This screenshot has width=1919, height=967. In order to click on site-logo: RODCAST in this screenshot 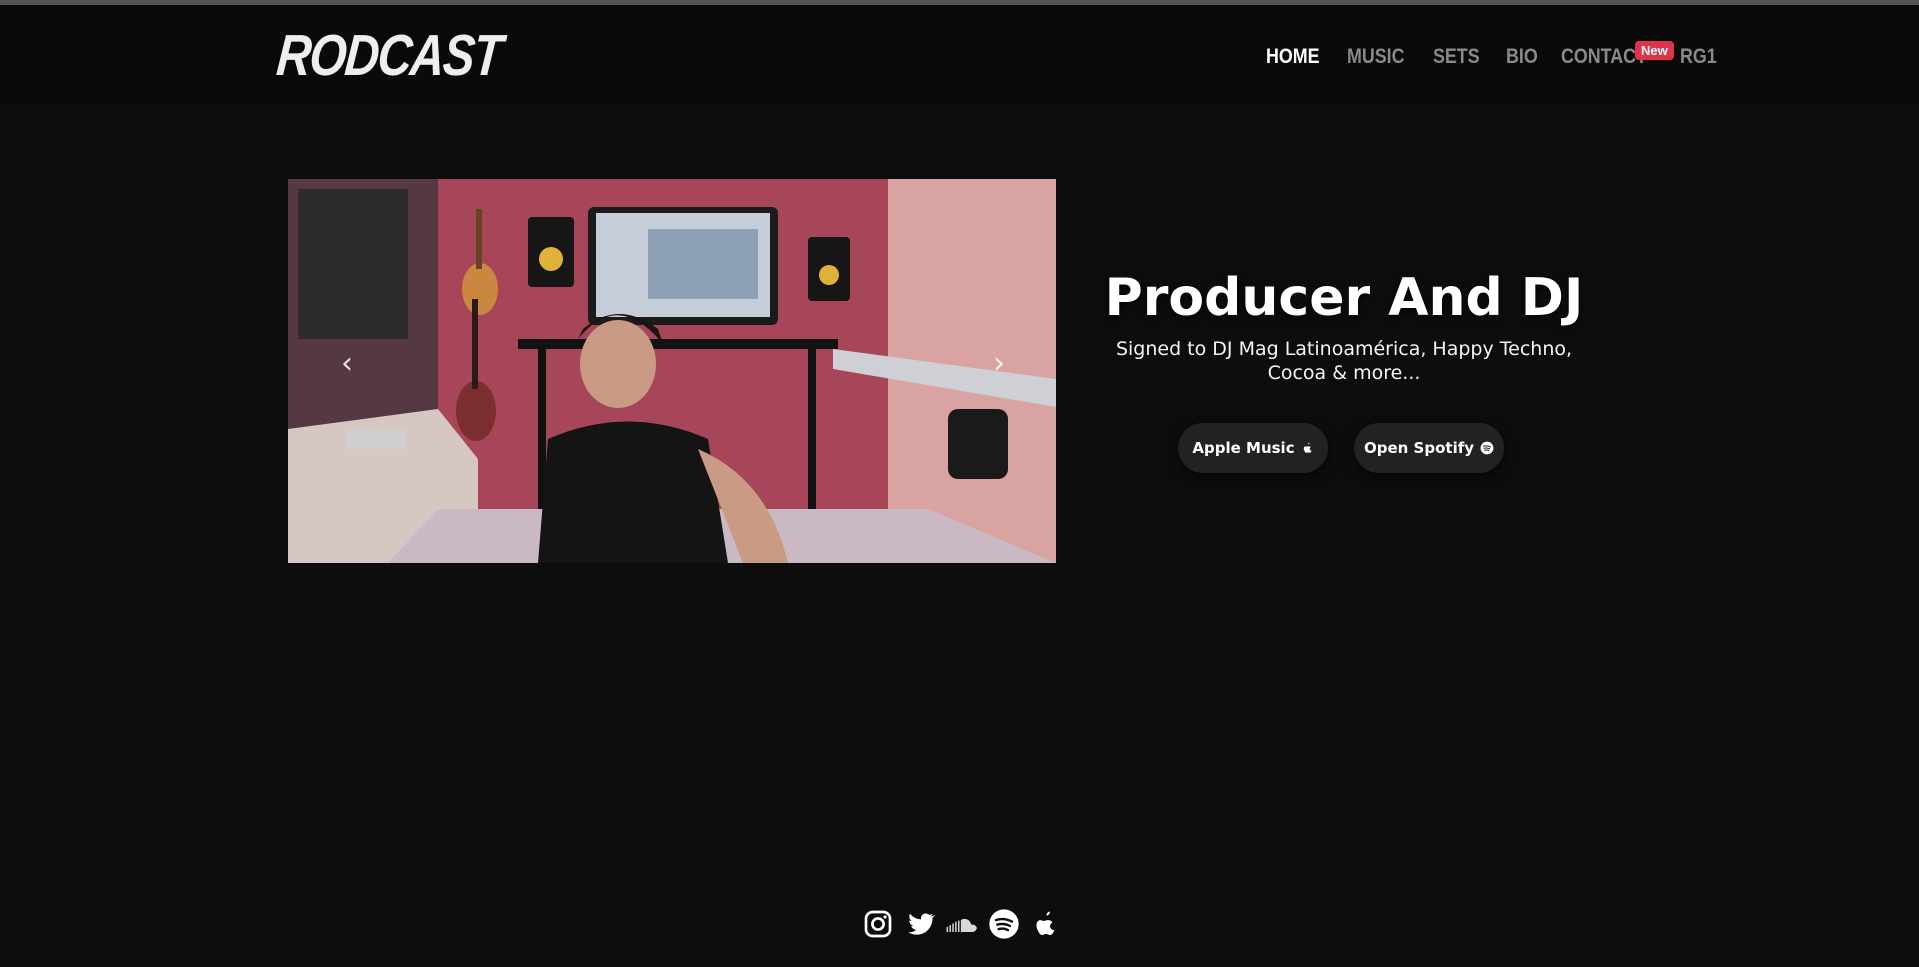, I will do `click(388, 55)`.